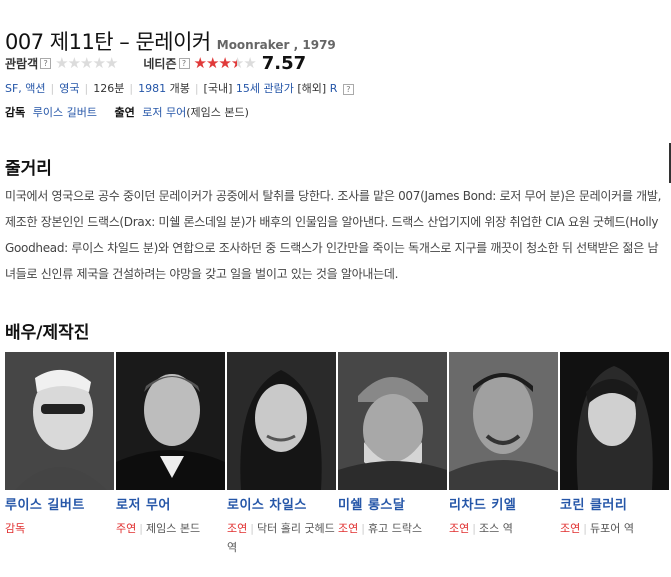 This screenshot has width=671, height=577. I want to click on cast-role-line: 감독, so click(60, 528).